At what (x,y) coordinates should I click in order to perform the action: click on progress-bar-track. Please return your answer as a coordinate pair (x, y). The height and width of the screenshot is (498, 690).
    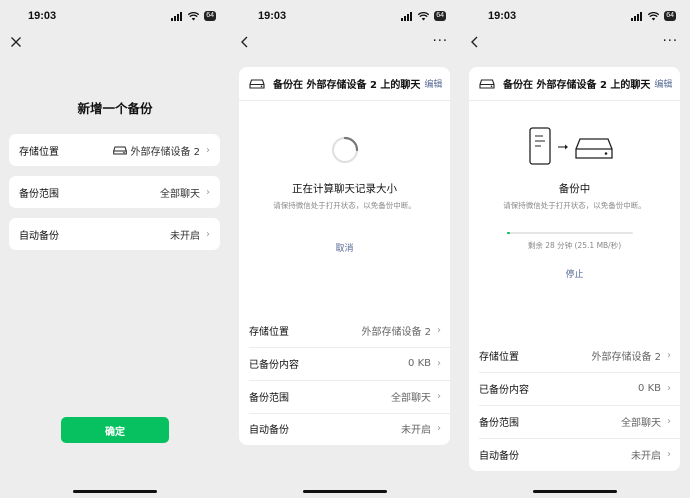
    Looking at the image, I should click on (570, 233).